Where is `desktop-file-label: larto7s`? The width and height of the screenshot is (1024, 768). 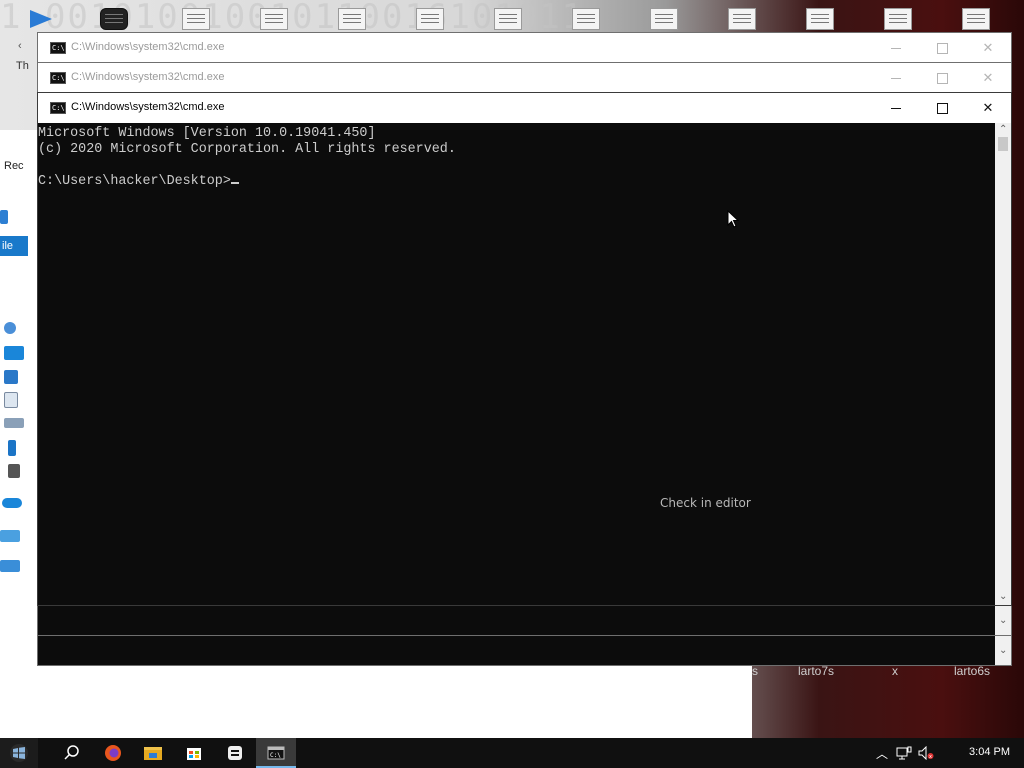
desktop-file-label: larto7s is located at coordinates (816, 671).